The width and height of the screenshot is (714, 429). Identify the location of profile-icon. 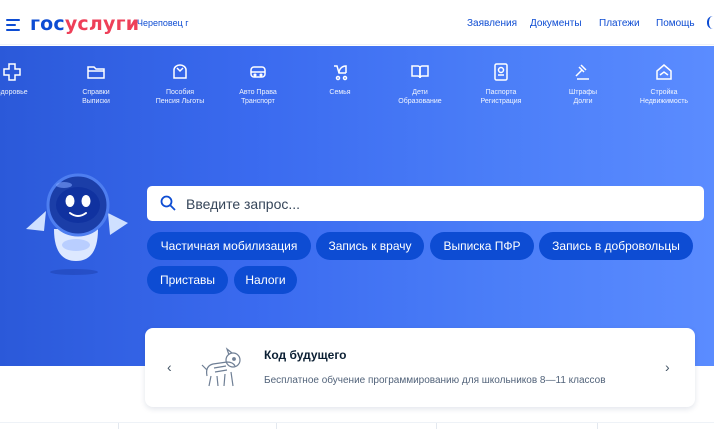
(710, 22).